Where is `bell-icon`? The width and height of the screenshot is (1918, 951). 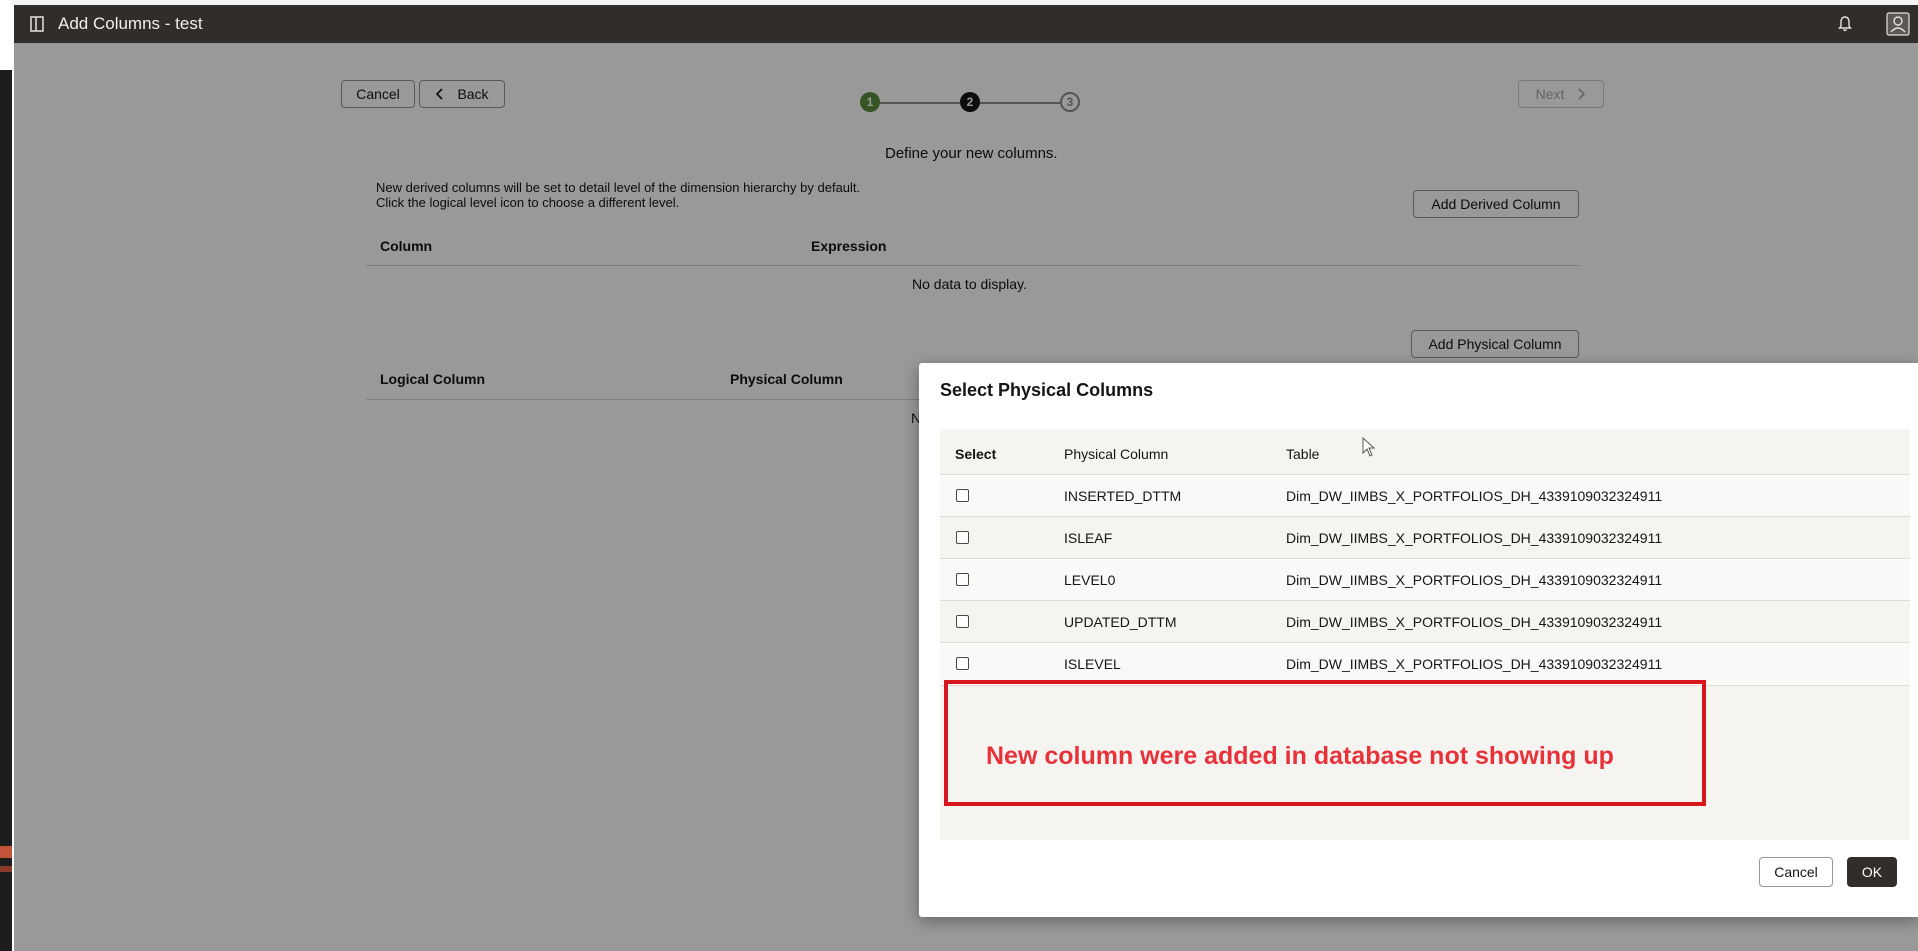 bell-icon is located at coordinates (1845, 24).